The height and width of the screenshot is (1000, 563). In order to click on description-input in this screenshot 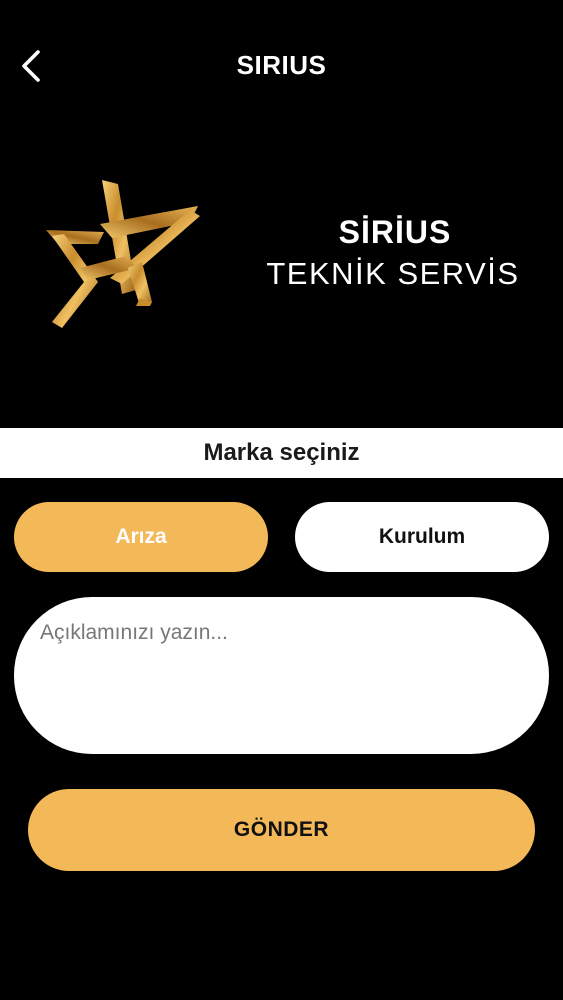, I will do `click(280, 676)`.